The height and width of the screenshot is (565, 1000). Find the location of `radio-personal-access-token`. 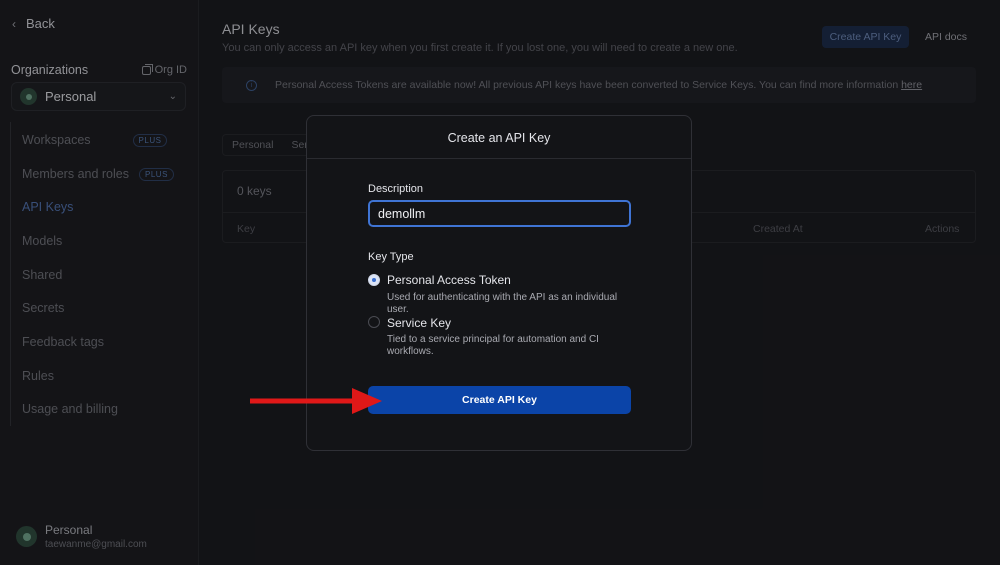

radio-personal-access-token is located at coordinates (374, 280).